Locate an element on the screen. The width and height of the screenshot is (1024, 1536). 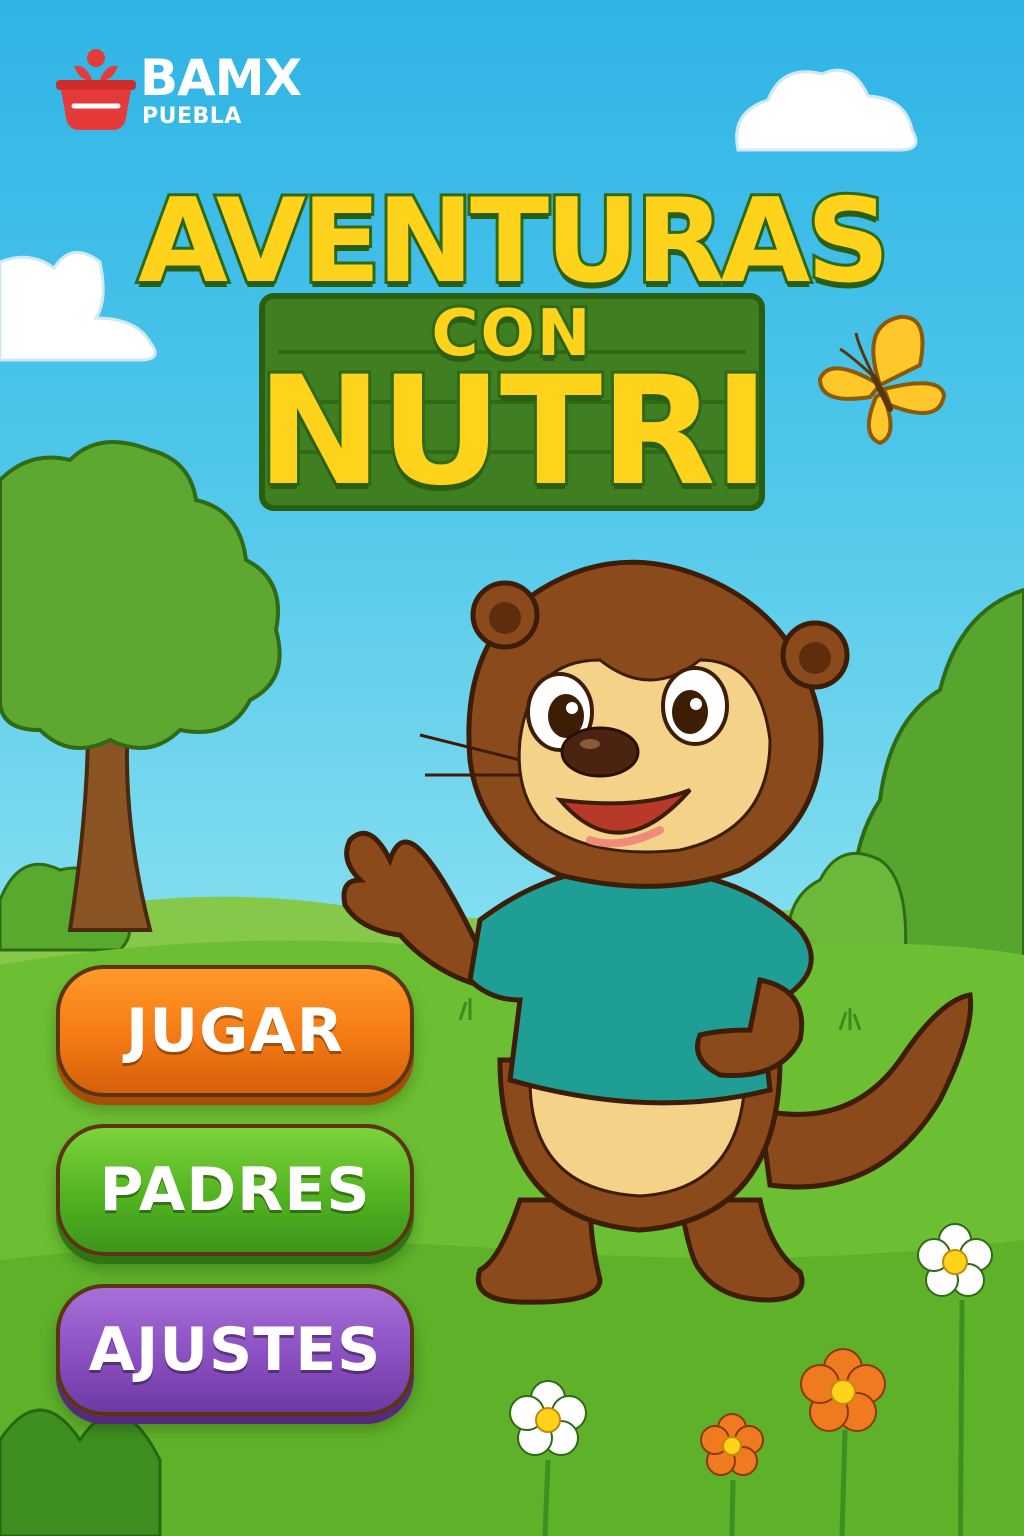
play-button-label: JUGAR is located at coordinates (235, 1031).